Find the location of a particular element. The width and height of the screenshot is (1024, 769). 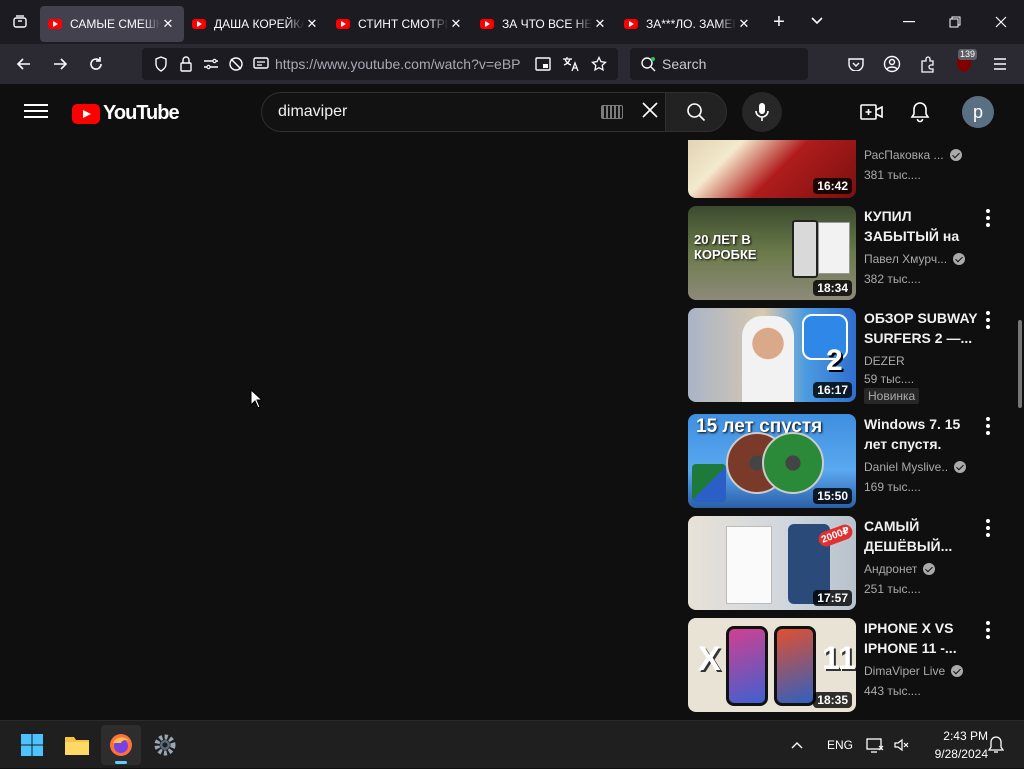

active-app-indicator is located at coordinates (121, 762).